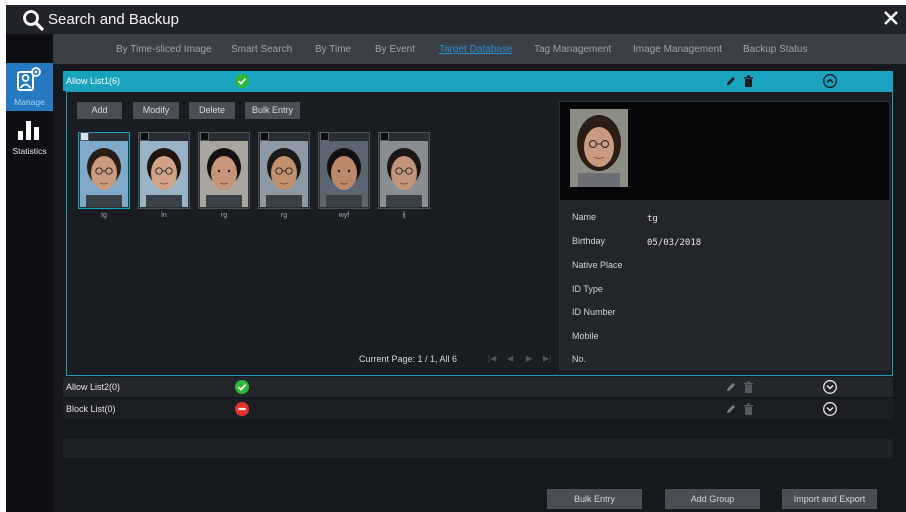 This screenshot has height=512, width=906. Describe the element at coordinates (724, 151) in the screenshot. I see `detail-photo-area` at that location.